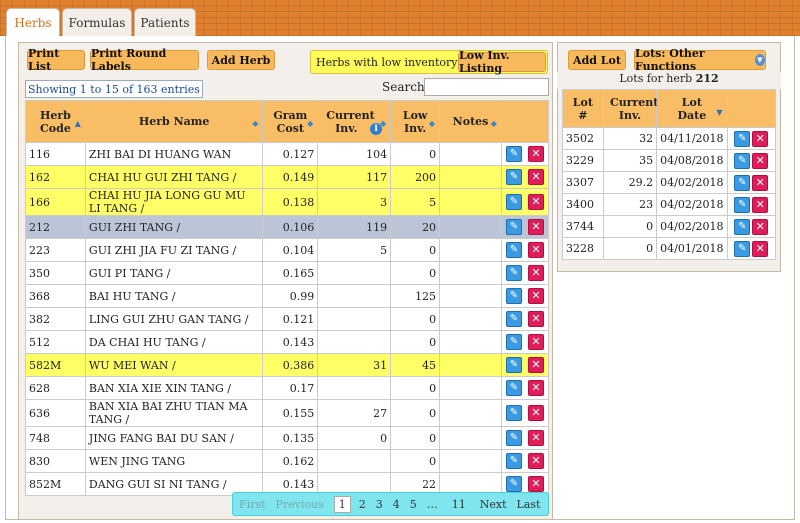  Describe the element at coordinates (33, 22) in the screenshot. I see `tab-herbs: Herbs` at that location.